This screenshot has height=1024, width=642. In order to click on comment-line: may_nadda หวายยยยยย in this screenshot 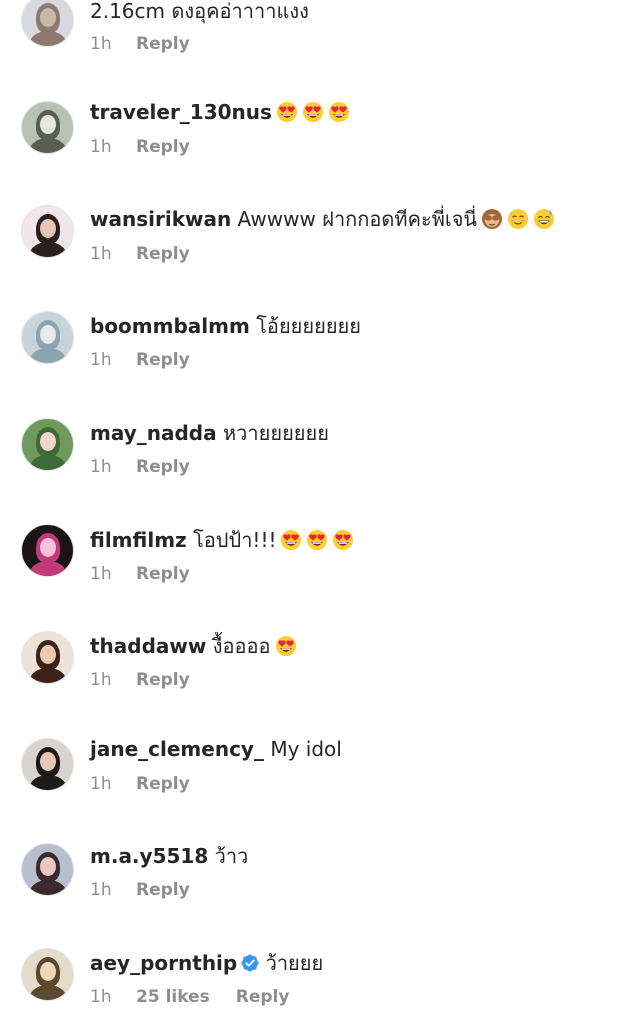, I will do `click(209, 433)`.